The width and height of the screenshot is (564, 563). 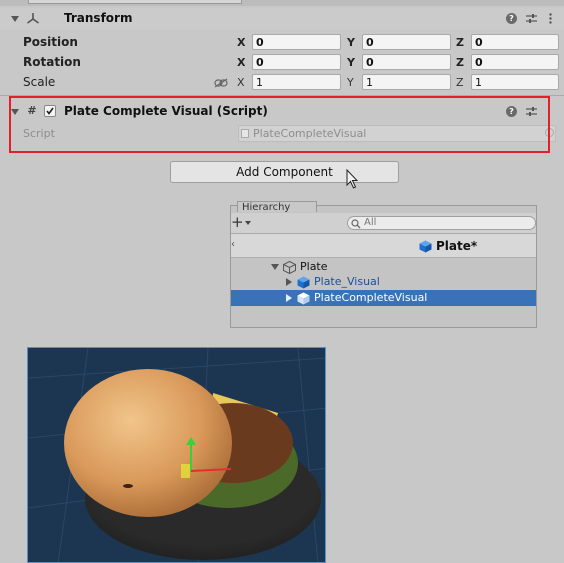 What do you see at coordinates (460, 82) in the screenshot?
I see `scale-z-axis: Z` at bounding box center [460, 82].